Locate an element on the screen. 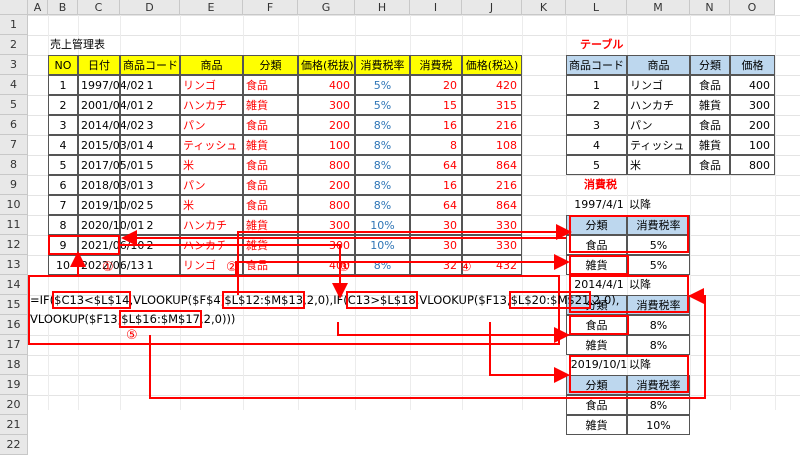  tax-cell: 10% is located at coordinates (658, 425).